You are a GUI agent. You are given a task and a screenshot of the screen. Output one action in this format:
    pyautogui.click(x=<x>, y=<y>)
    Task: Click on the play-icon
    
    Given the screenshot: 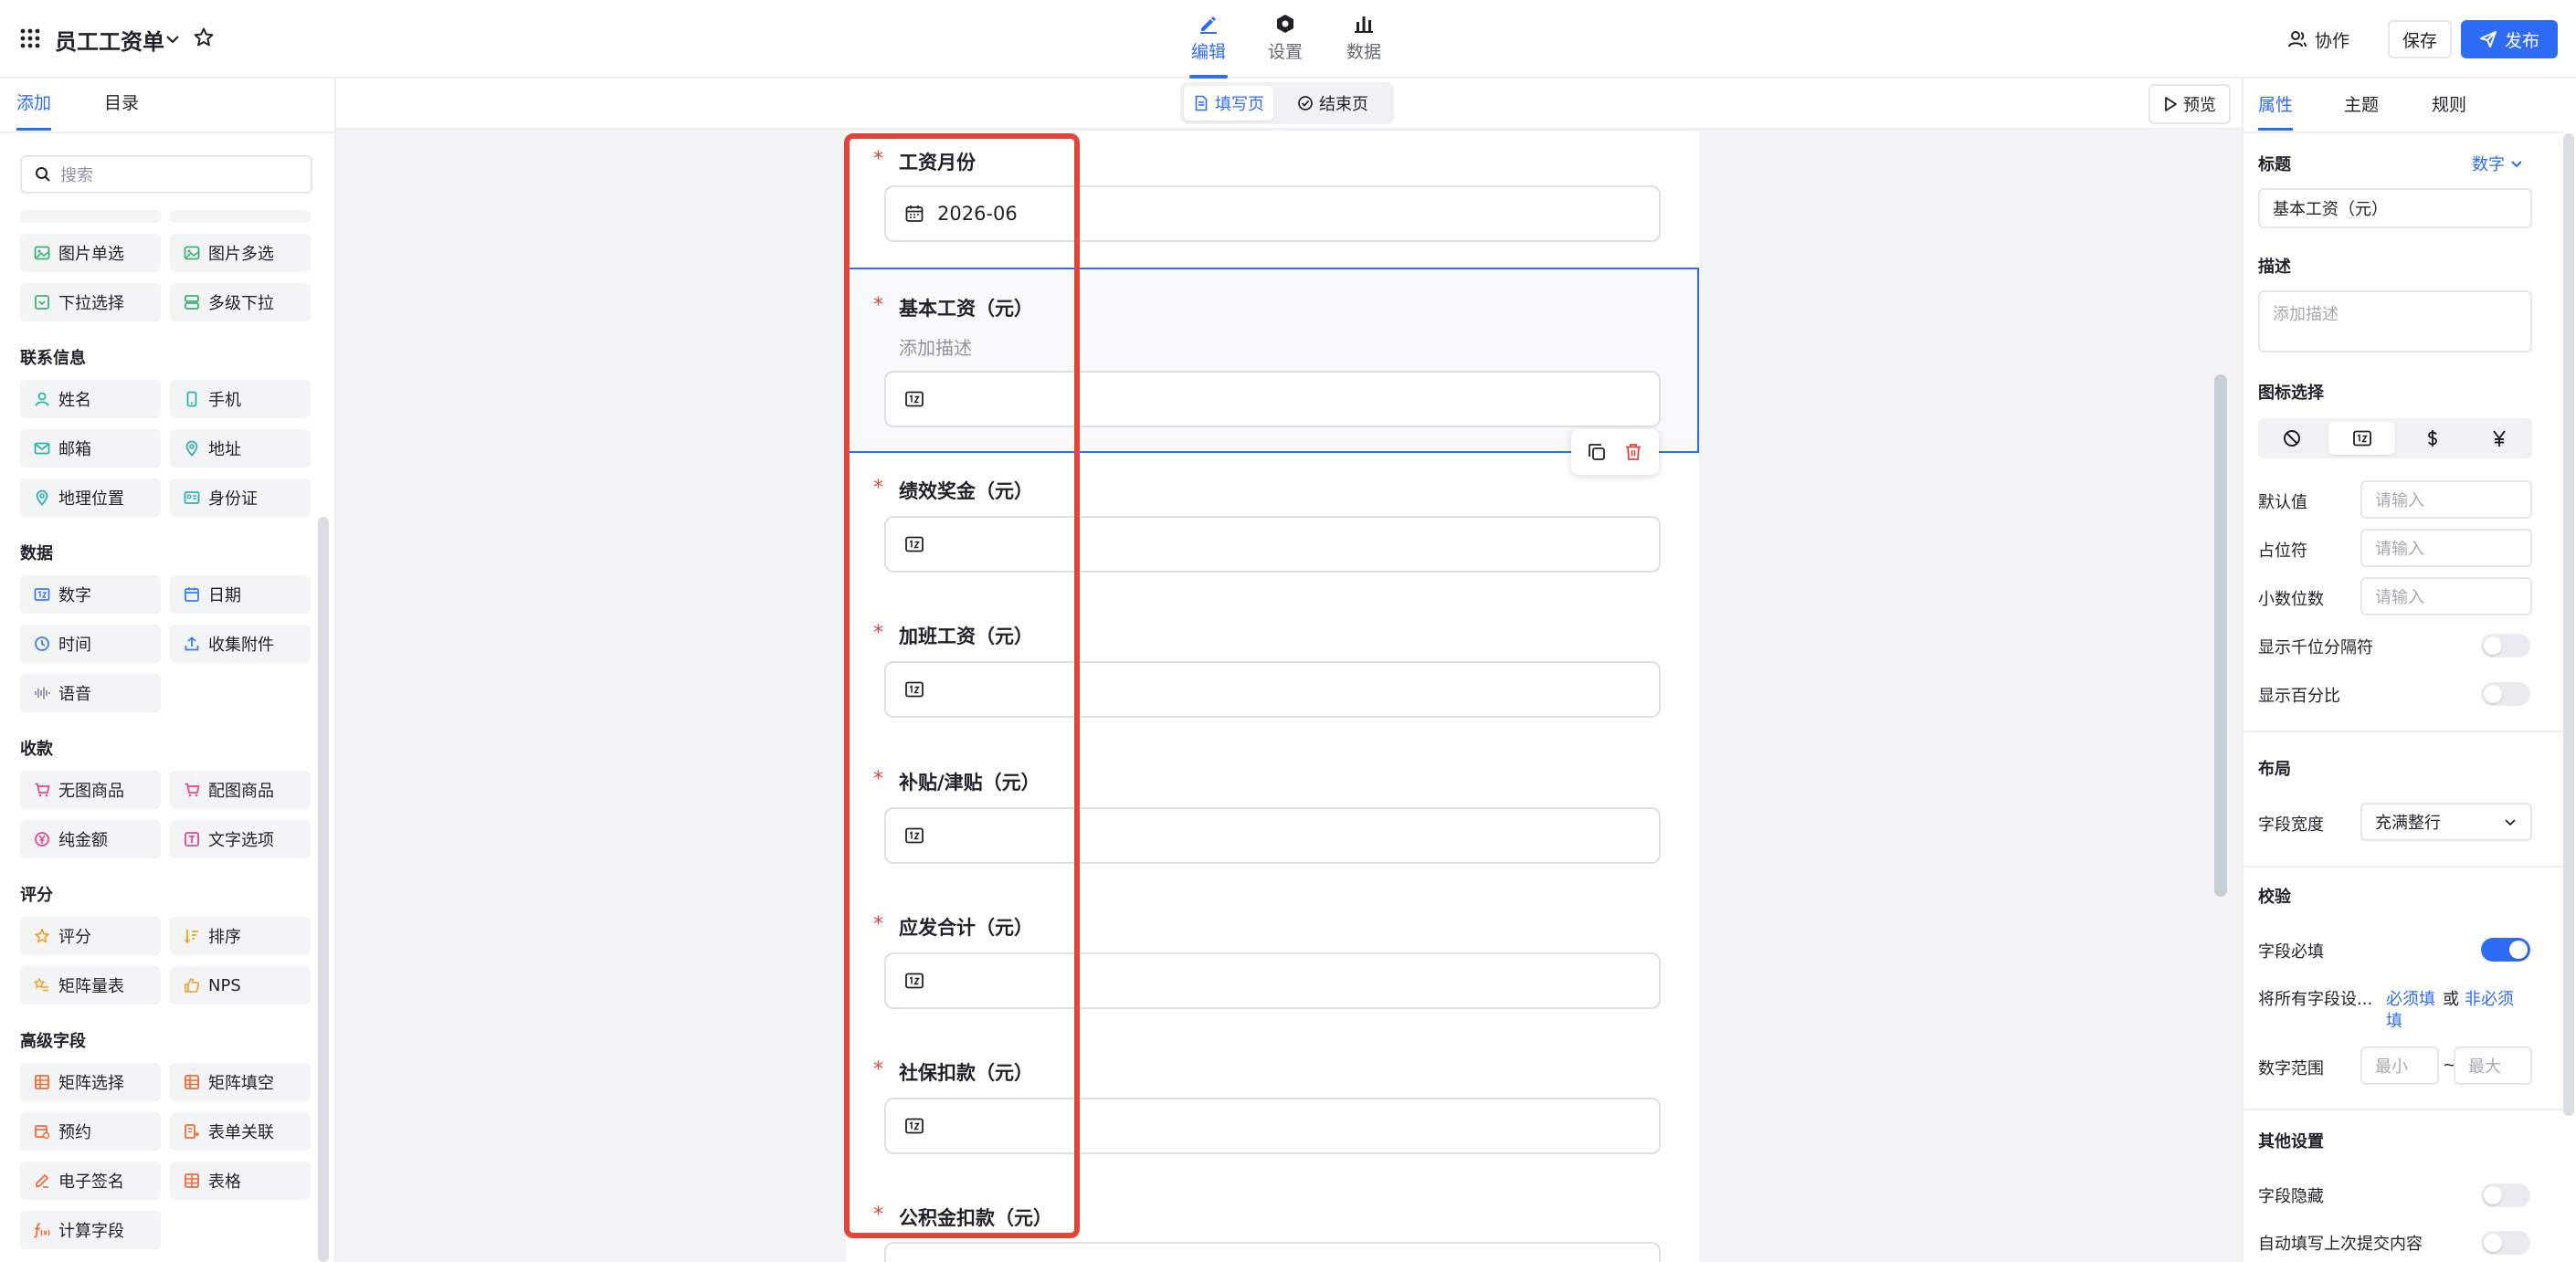 What is the action you would take?
    pyautogui.click(x=2171, y=104)
    